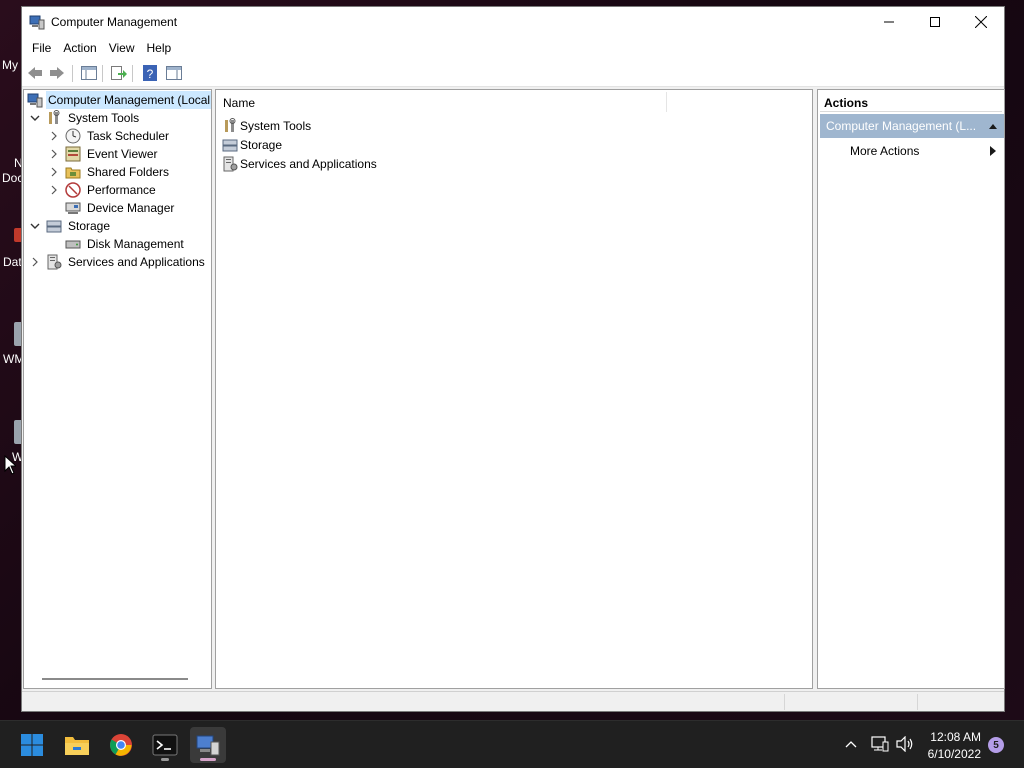 The width and height of the screenshot is (1024, 768). What do you see at coordinates (73, 154) in the screenshot?
I see `event-viewer-icon` at bounding box center [73, 154].